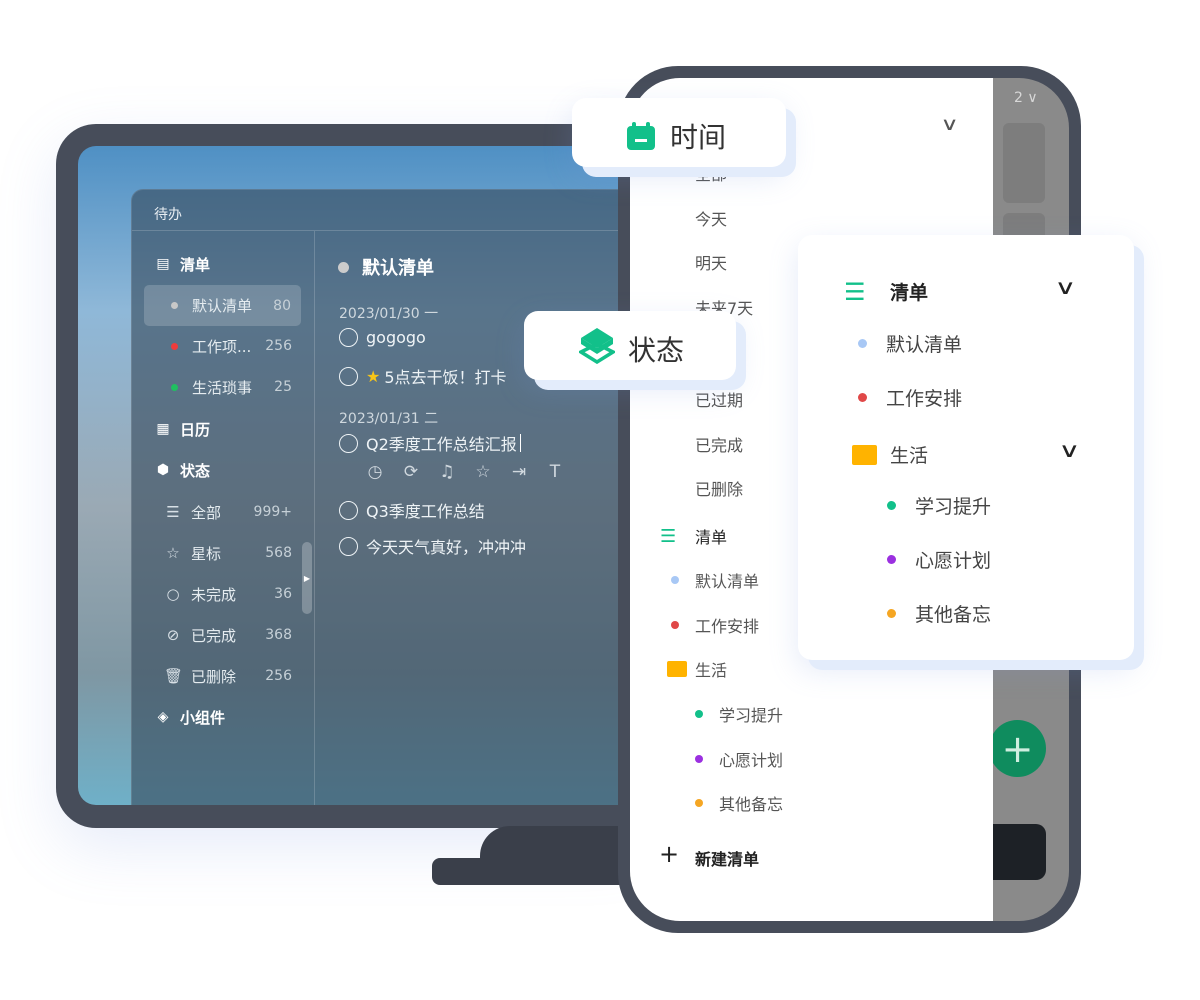  I want to click on status-count: 256, so click(278, 676).